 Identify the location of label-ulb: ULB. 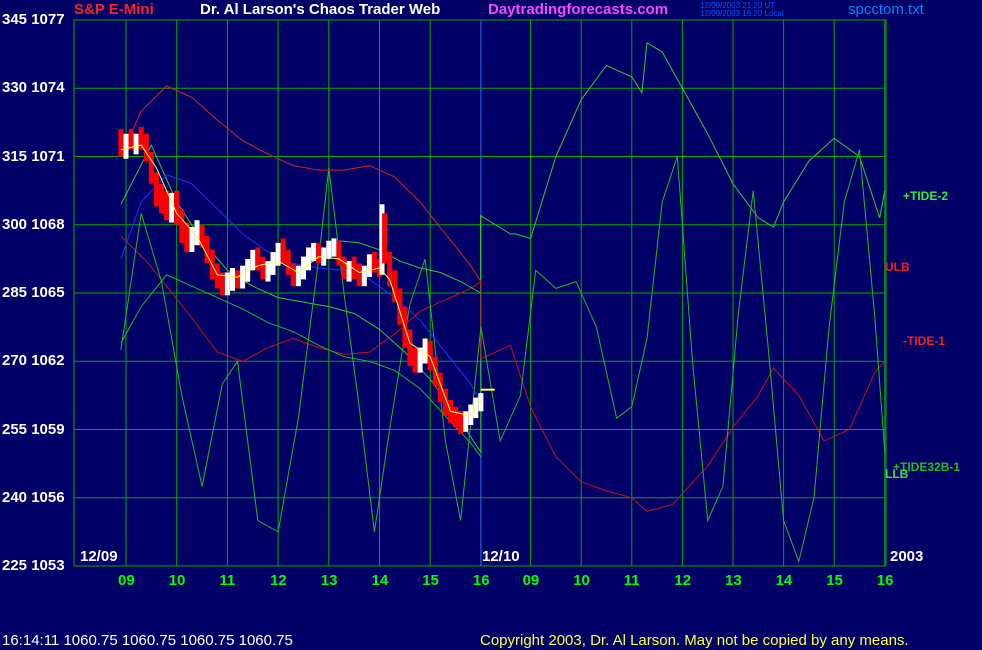
(897, 267).